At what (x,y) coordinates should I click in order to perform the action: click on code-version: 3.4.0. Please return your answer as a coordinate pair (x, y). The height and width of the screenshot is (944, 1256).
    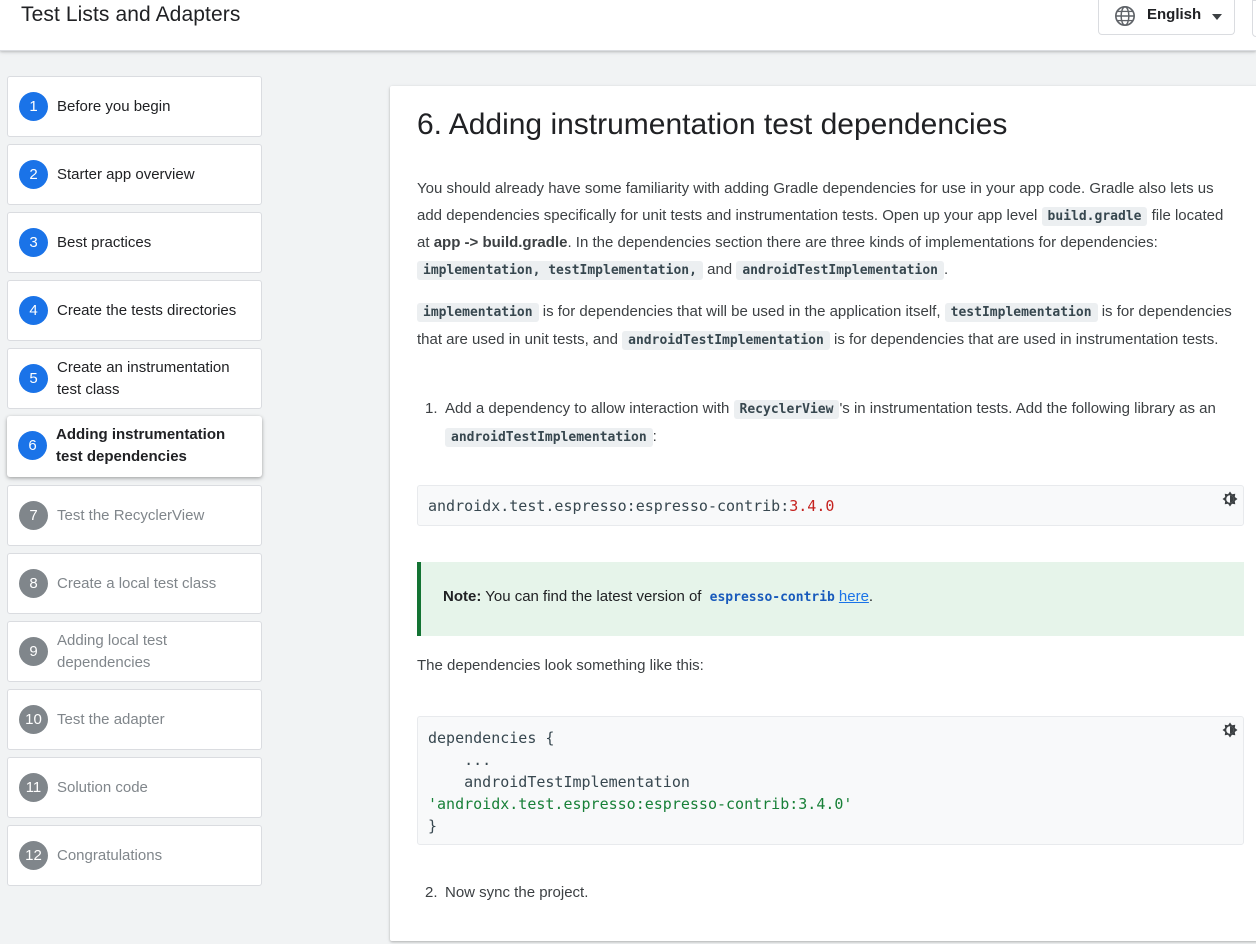
    Looking at the image, I should click on (812, 506).